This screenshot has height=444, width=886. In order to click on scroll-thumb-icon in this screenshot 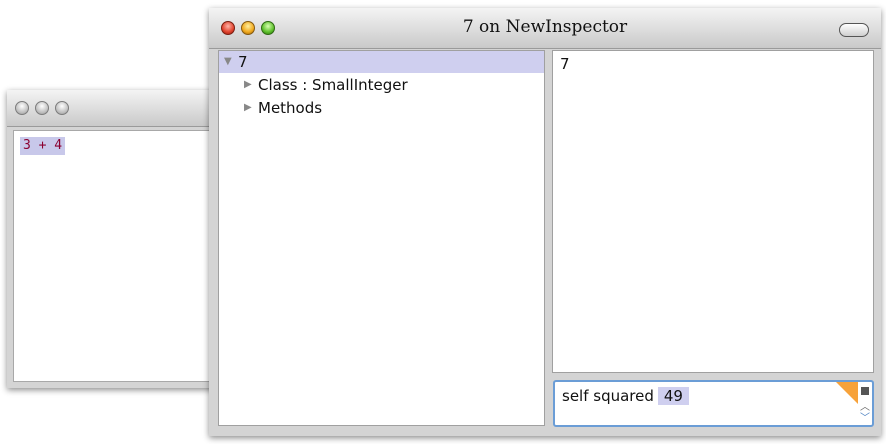, I will do `click(865, 391)`.